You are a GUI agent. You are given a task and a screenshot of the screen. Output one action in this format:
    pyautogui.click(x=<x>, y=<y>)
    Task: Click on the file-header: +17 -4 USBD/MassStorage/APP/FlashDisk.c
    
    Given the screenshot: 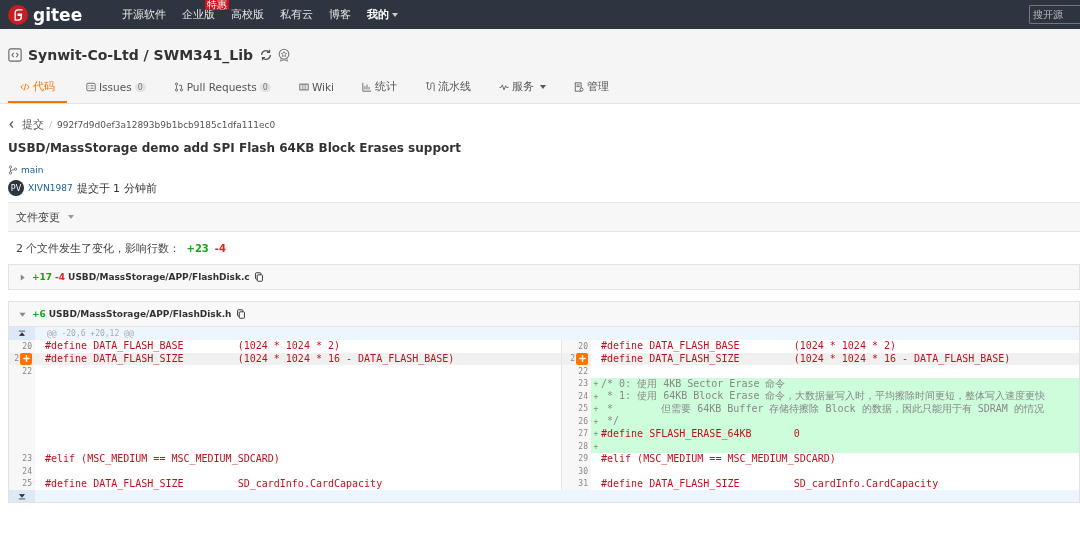 What is the action you would take?
    pyautogui.click(x=544, y=277)
    